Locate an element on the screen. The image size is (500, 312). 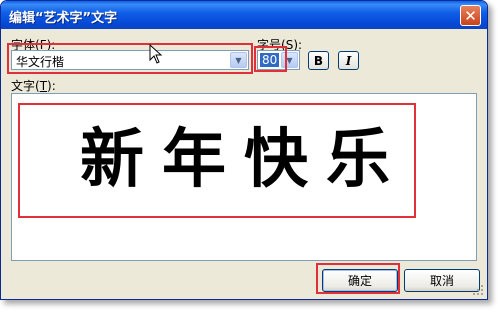
cancel-button: 取消 is located at coordinates (442, 280).